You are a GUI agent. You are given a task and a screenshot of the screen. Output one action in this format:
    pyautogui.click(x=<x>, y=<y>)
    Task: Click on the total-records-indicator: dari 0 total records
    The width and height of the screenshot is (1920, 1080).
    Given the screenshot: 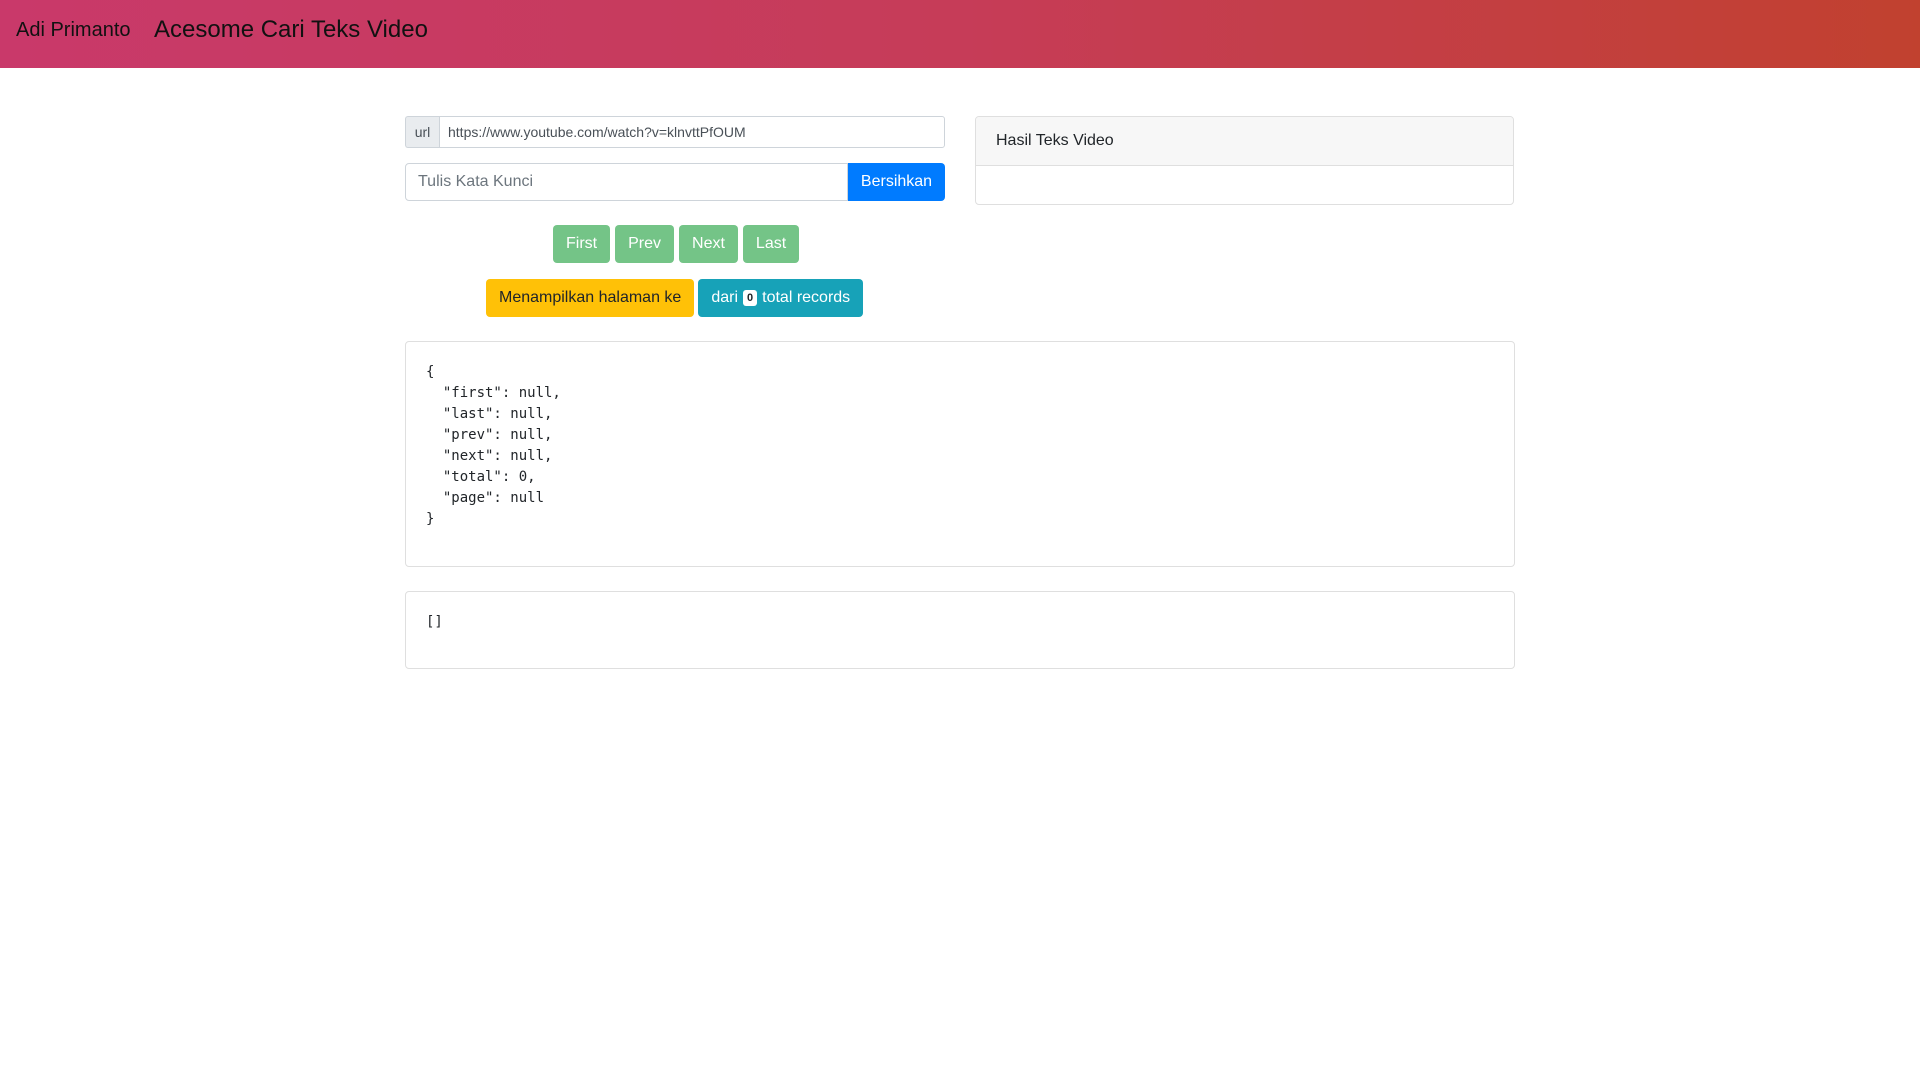 What is the action you would take?
    pyautogui.click(x=781, y=298)
    